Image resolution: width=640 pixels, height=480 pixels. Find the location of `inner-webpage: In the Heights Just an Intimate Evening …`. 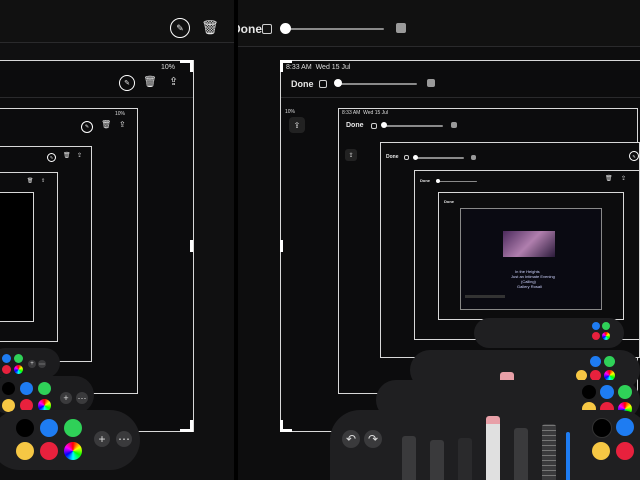

inner-webpage: In the Heights Just an Intimate Evening … is located at coordinates (531, 259).